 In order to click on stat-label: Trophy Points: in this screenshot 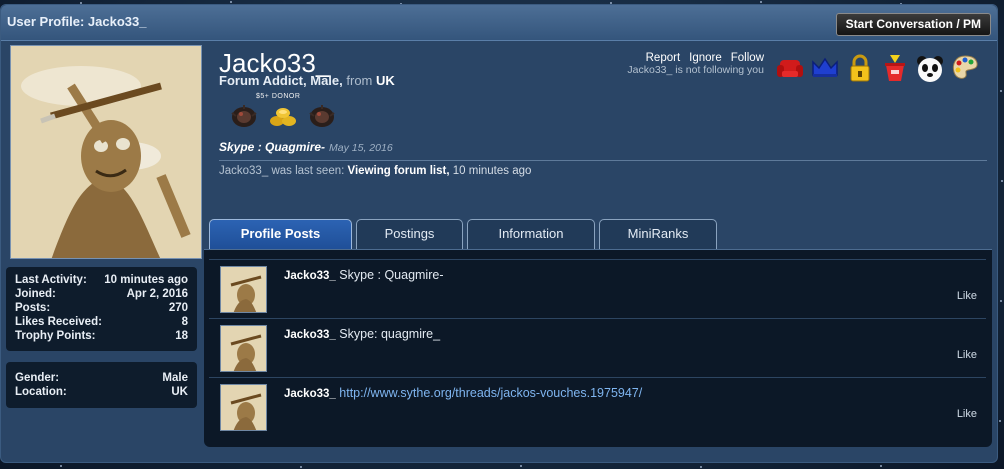, I will do `click(55, 336)`.